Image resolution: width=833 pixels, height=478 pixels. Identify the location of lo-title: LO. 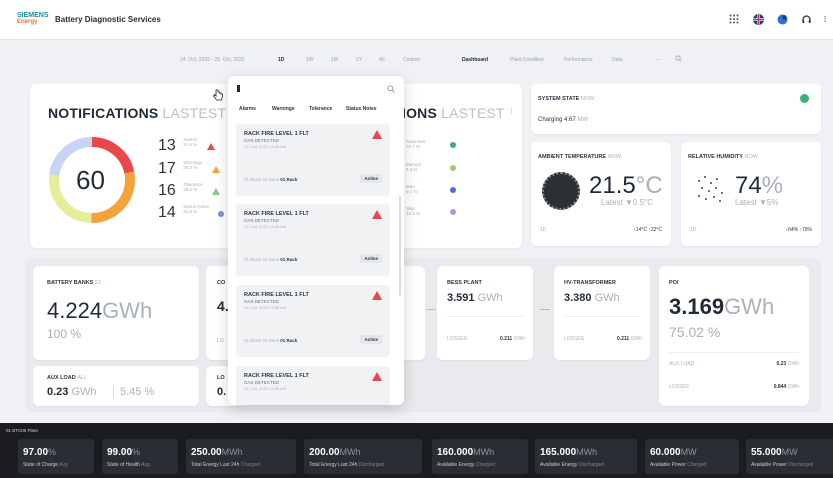
(221, 378).